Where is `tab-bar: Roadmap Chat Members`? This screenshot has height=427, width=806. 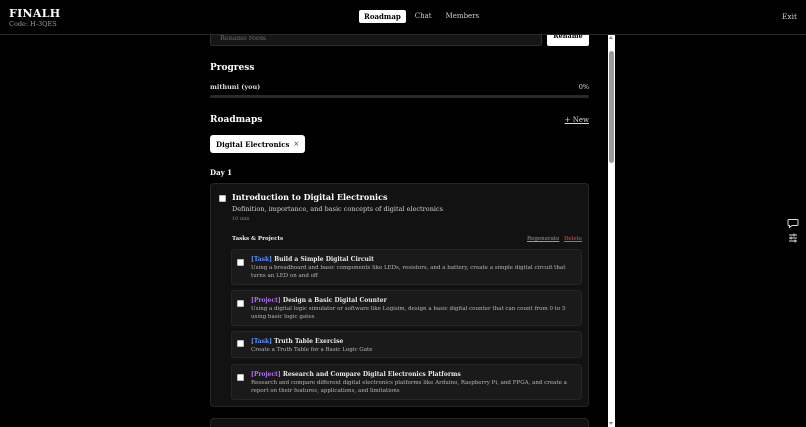
tab-bar: Roadmap Chat Members is located at coordinates (423, 16).